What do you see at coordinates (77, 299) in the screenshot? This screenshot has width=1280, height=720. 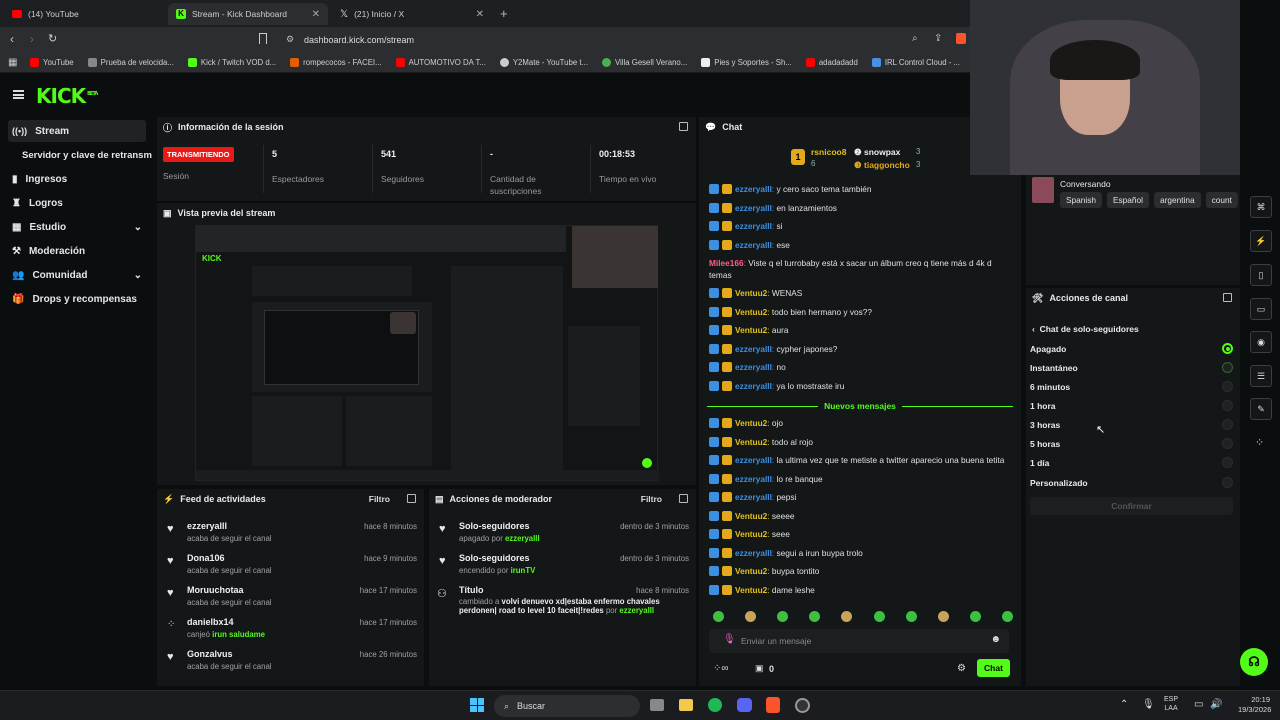 I see `sidebar-item-drops: 🎁 Drops y recompensas` at bounding box center [77, 299].